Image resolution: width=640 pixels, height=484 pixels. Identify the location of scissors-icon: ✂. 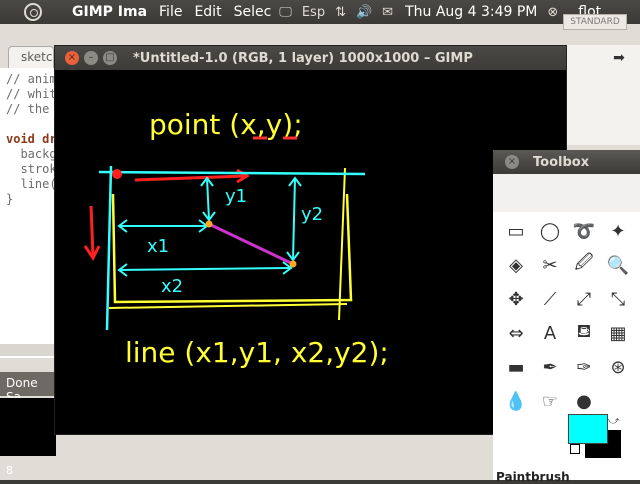
(550, 265).